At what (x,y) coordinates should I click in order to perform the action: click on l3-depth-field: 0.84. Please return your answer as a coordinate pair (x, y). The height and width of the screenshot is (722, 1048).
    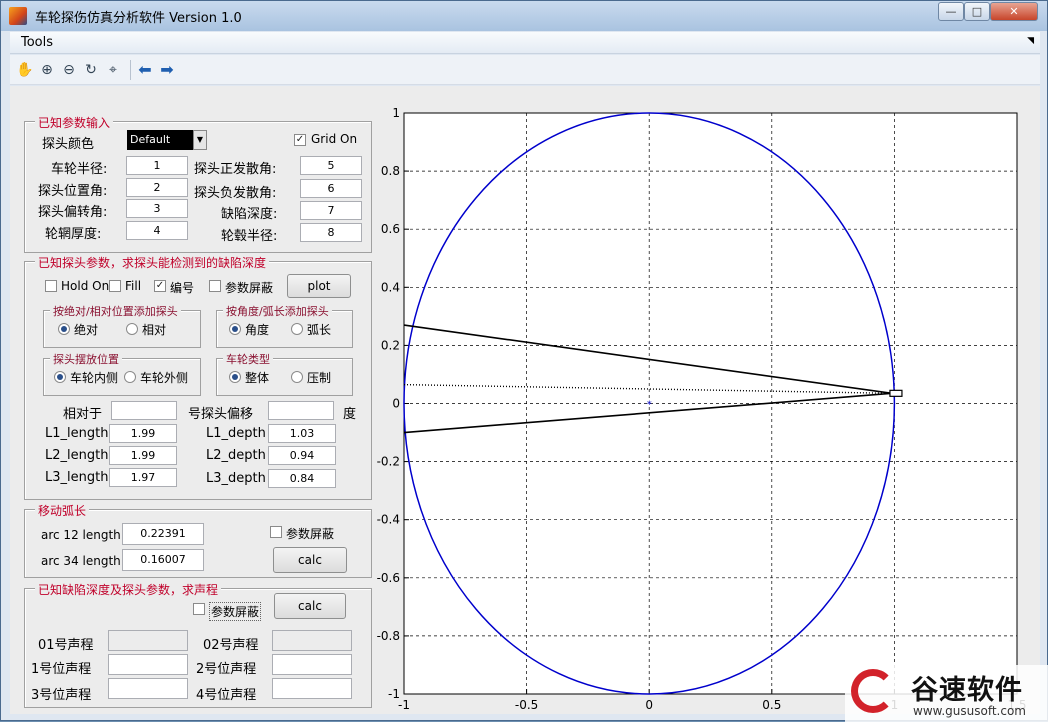
    Looking at the image, I should click on (302, 478).